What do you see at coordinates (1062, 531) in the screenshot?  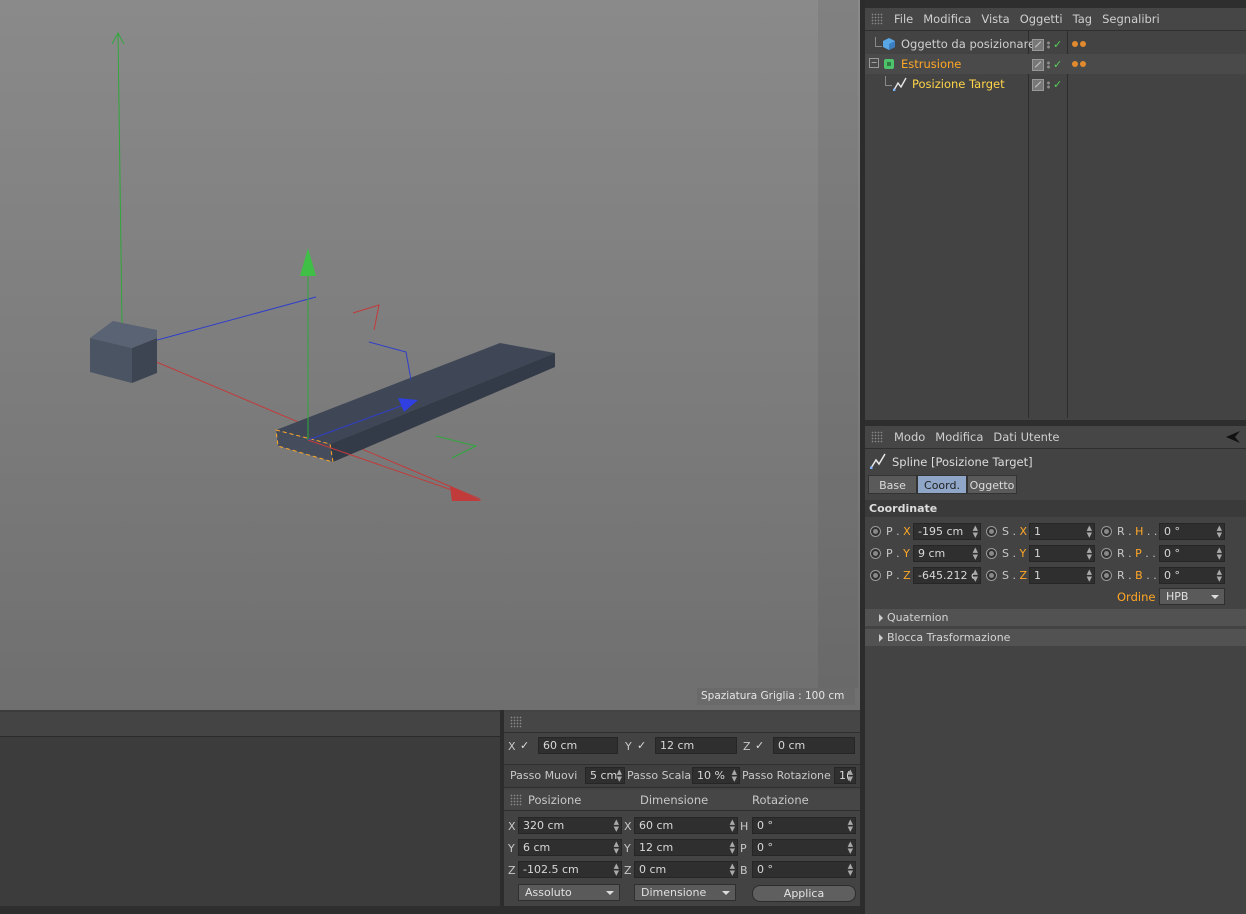 I see `scale-x-field: 1 ▲ ▼` at bounding box center [1062, 531].